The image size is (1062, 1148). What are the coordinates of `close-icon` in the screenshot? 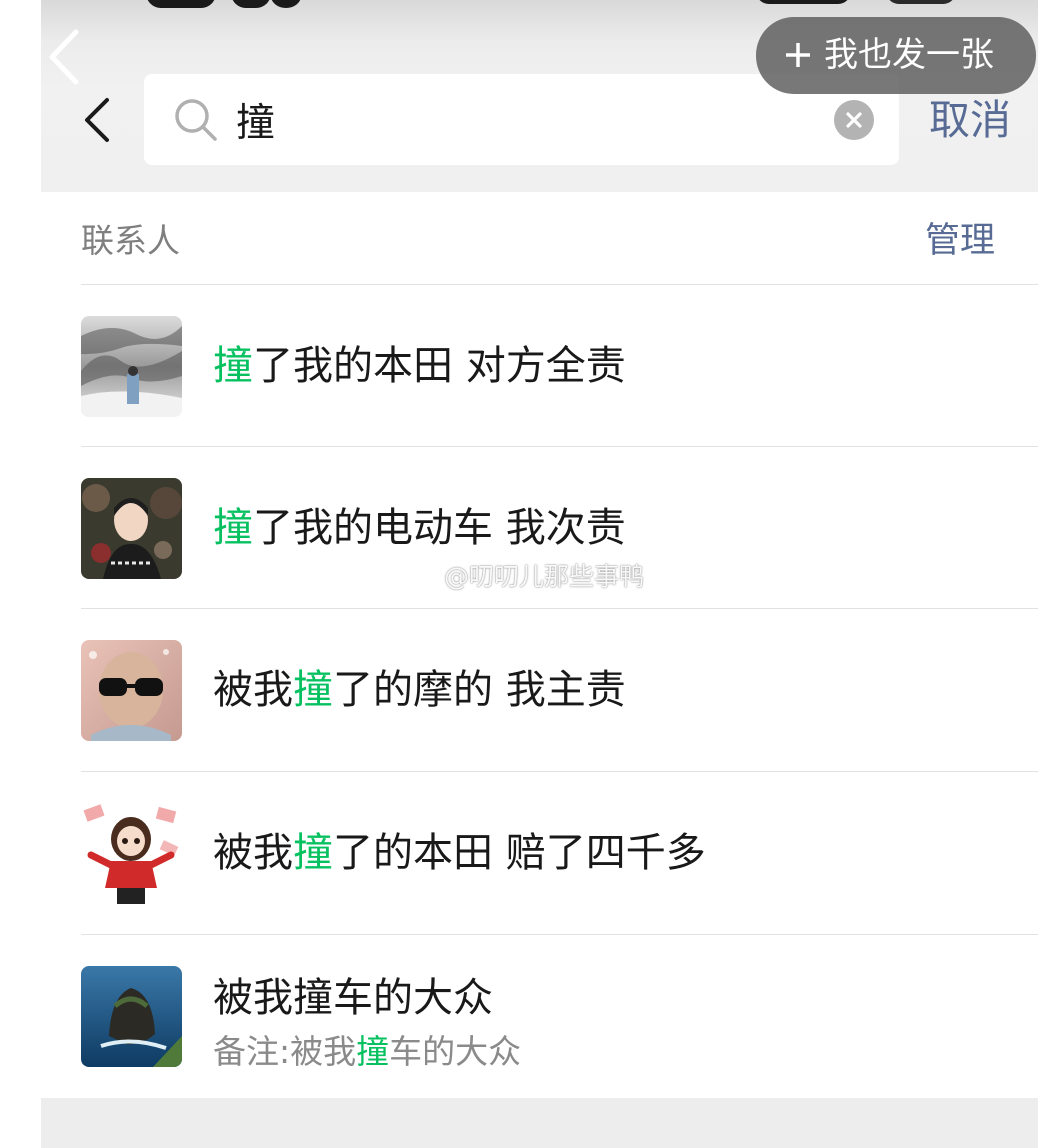 It's located at (854, 120).